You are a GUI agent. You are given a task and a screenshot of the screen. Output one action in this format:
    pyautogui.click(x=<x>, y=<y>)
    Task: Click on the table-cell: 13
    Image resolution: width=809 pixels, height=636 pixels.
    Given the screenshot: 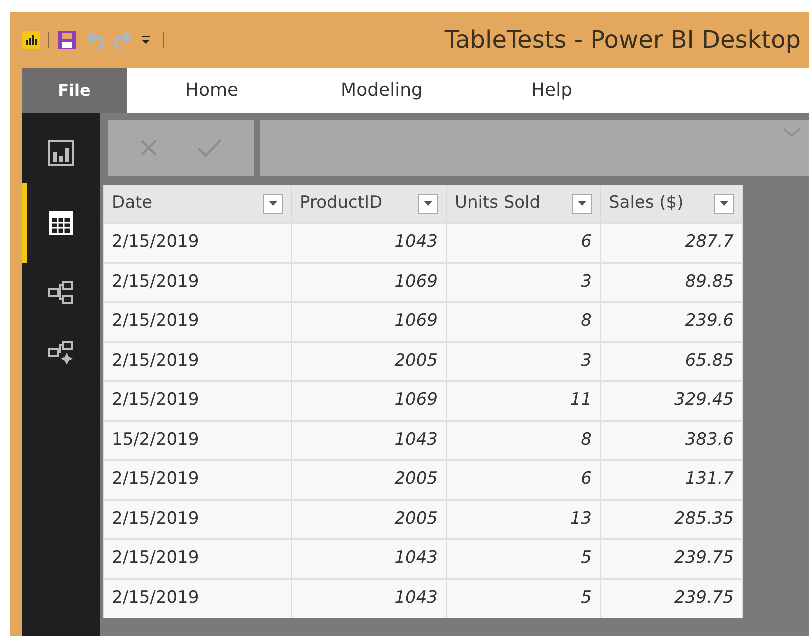 What is the action you would take?
    pyautogui.click(x=523, y=519)
    